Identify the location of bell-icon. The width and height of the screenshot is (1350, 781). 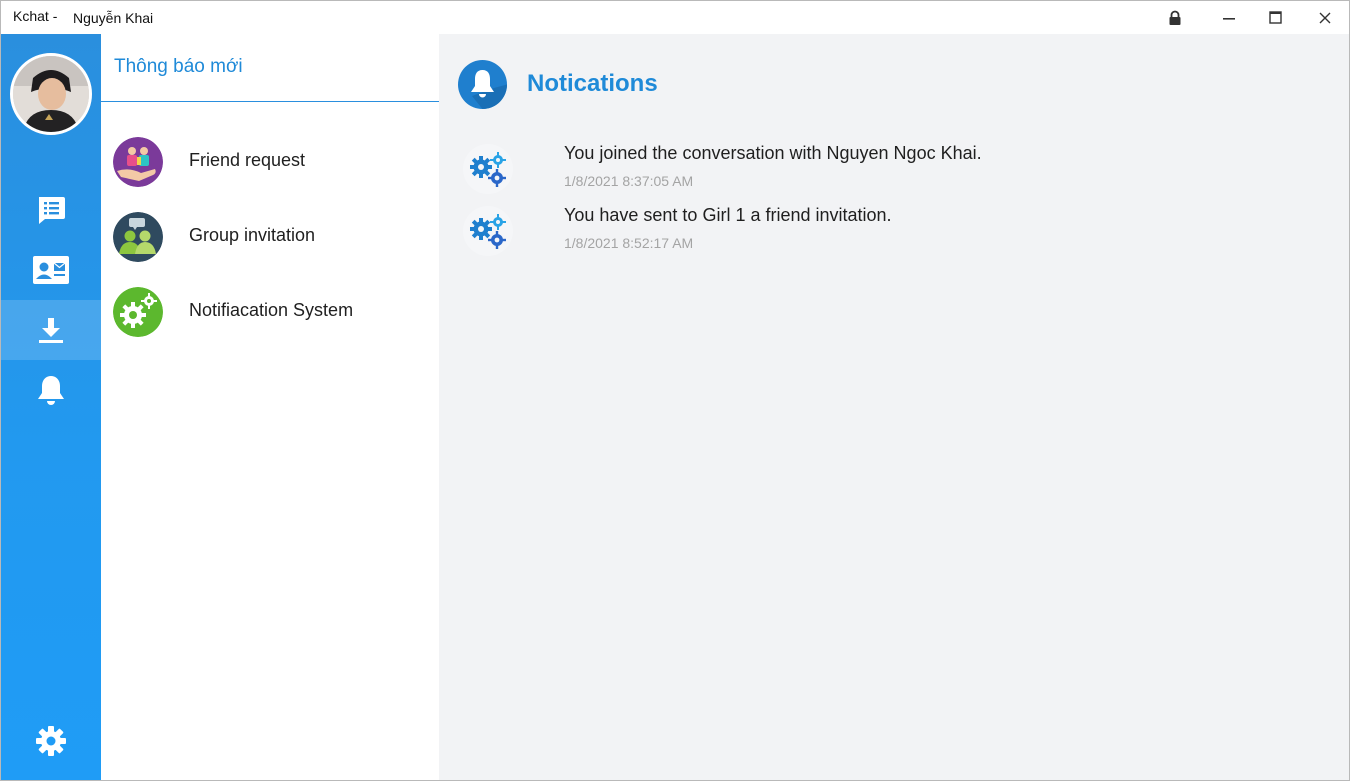
(51, 390).